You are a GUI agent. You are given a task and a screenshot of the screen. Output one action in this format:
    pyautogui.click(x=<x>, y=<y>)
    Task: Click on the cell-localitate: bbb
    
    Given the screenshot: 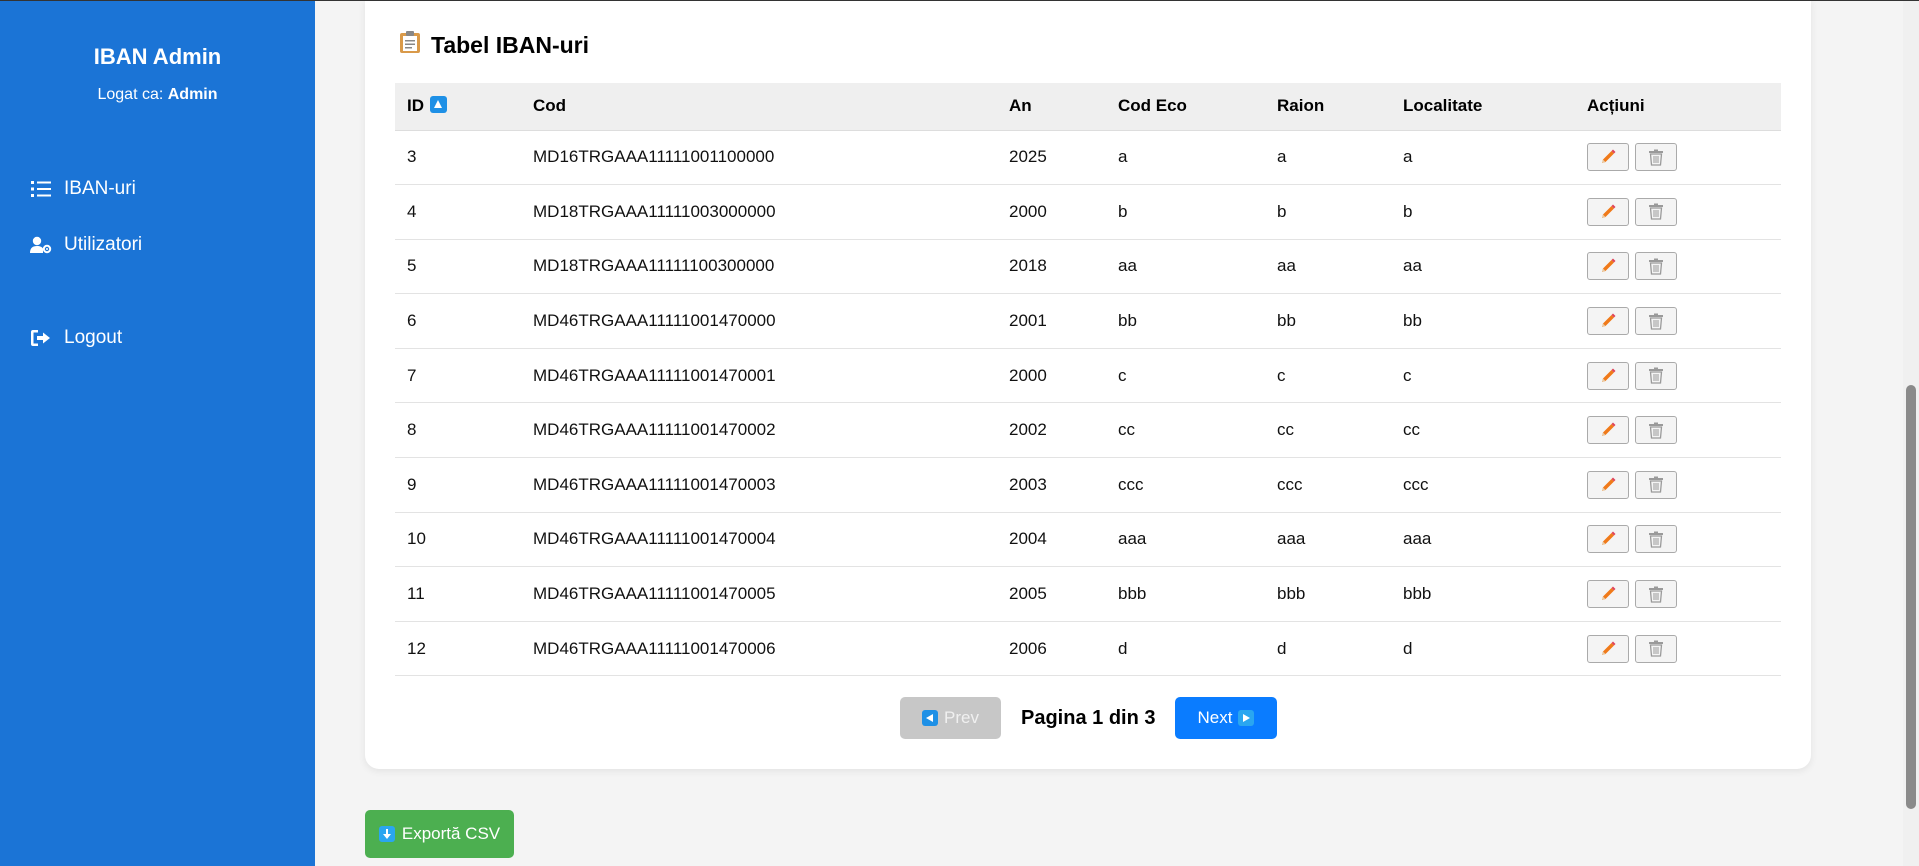 What is the action you would take?
    pyautogui.click(x=1483, y=594)
    